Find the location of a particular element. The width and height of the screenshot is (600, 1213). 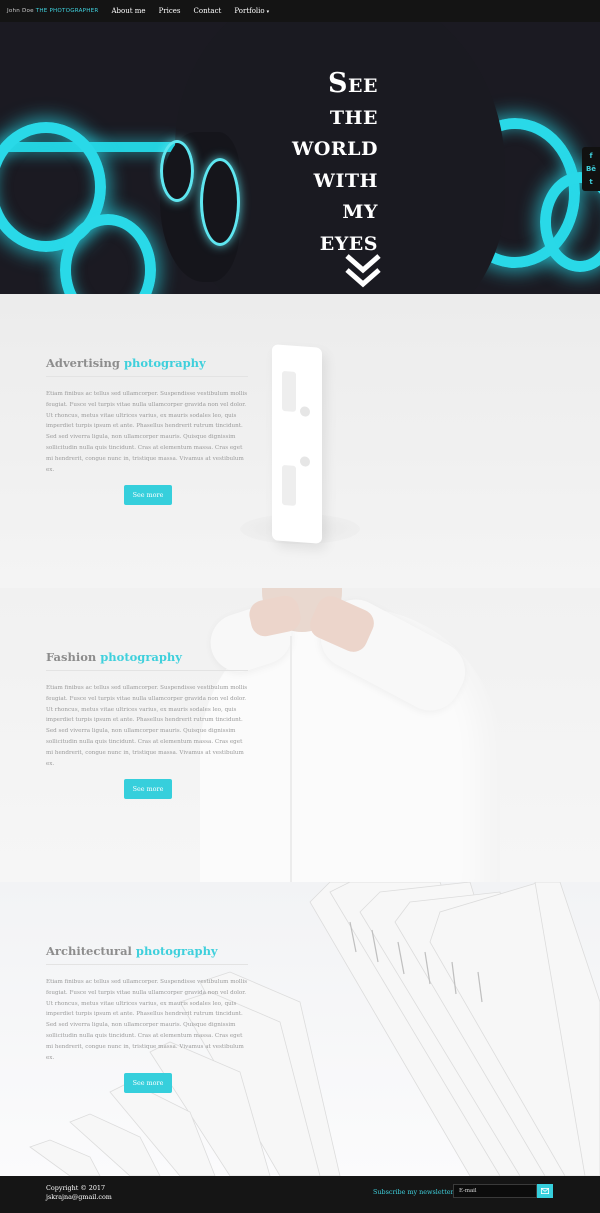

hero-title-line: See is located at coordinates (353, 83).